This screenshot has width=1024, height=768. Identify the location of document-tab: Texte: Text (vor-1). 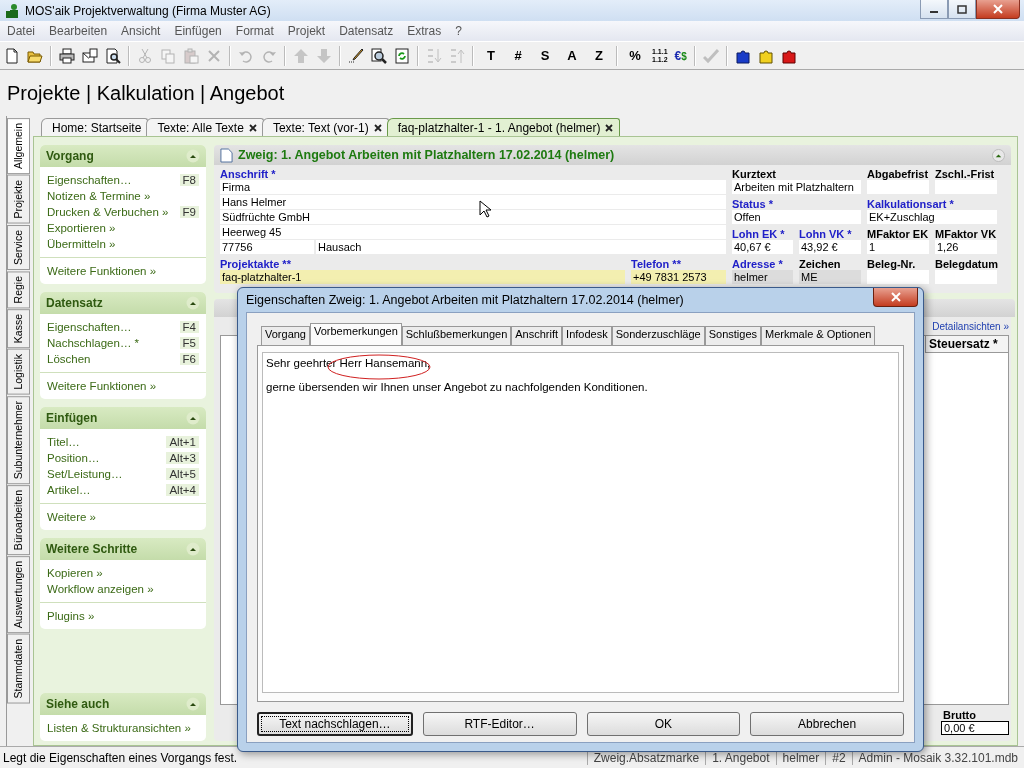
(325, 127).